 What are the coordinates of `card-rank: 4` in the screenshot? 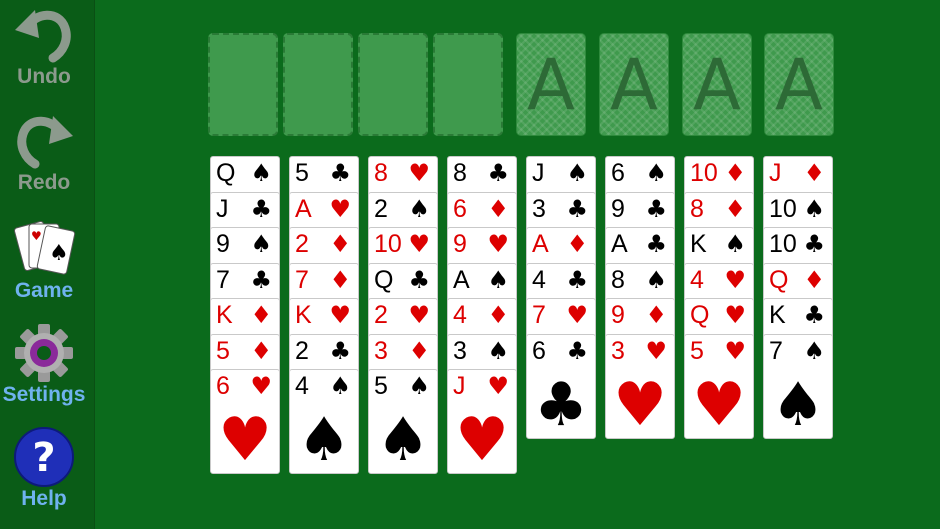 It's located at (460, 315).